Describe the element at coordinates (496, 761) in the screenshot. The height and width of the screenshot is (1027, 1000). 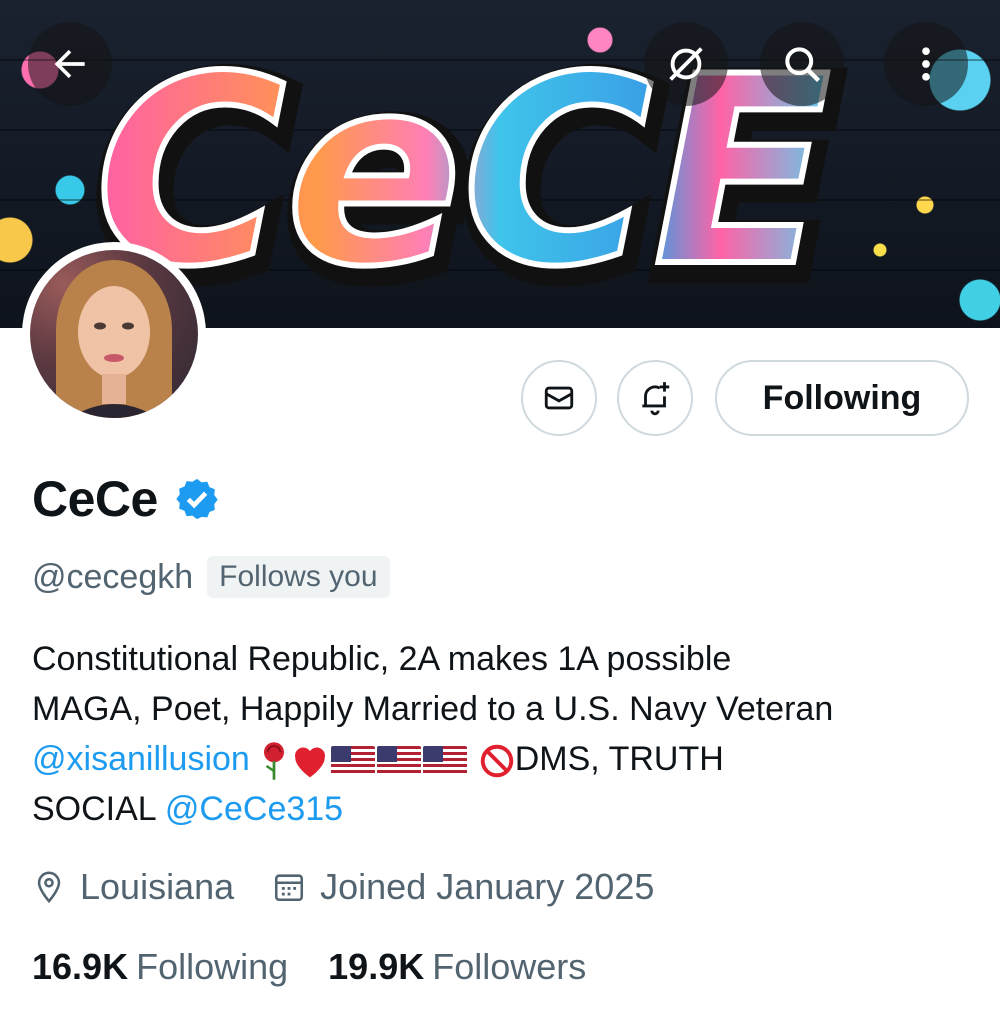
I see `prohibited-icon` at that location.